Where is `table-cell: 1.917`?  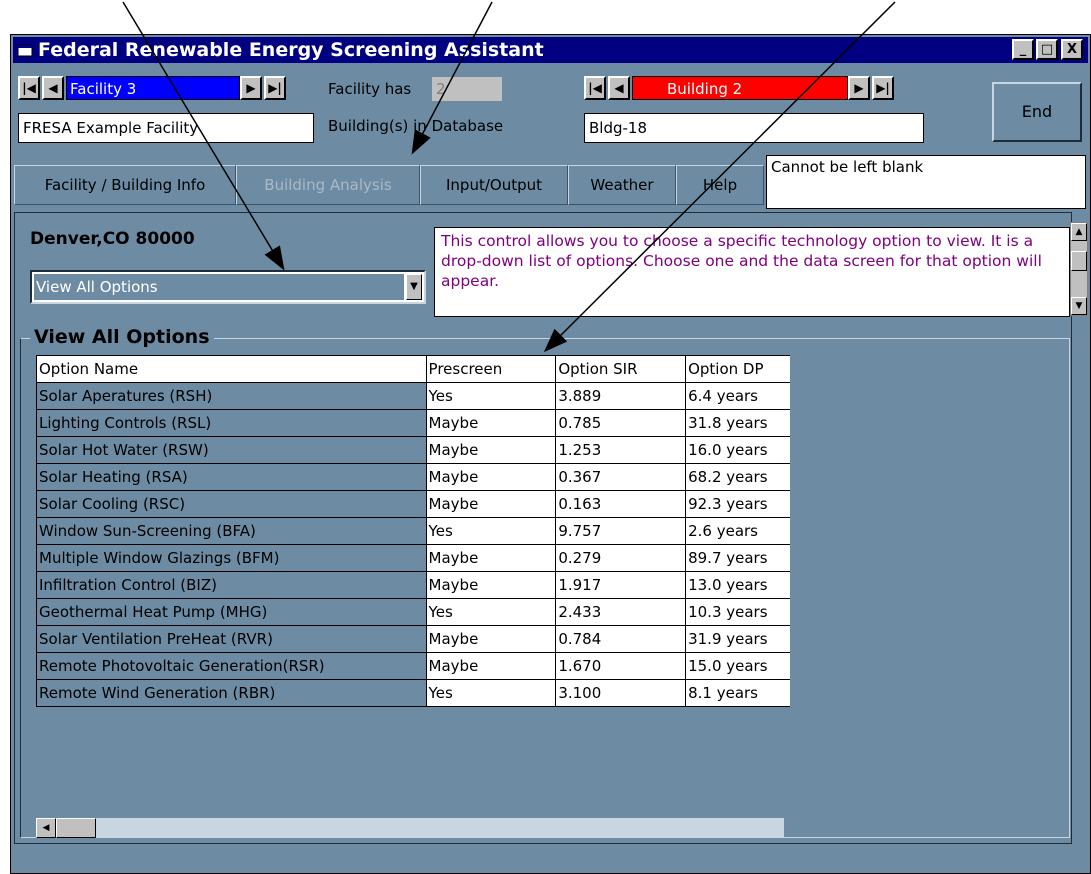 table-cell: 1.917 is located at coordinates (621, 585).